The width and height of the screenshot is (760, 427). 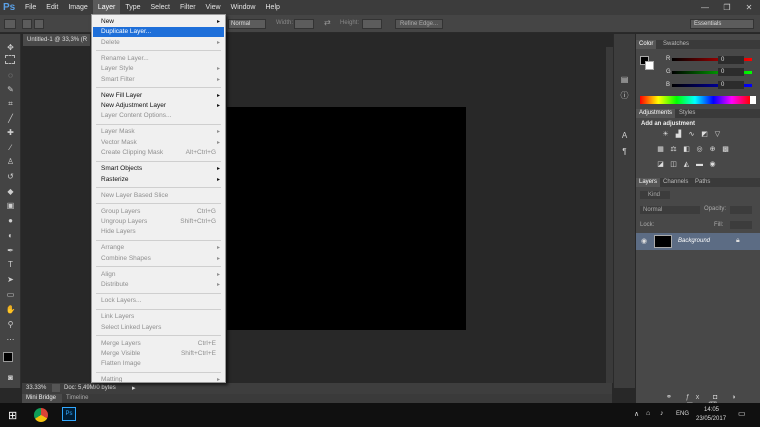 What do you see at coordinates (686, 165) in the screenshot?
I see `threshold-icon: ◭` at bounding box center [686, 165].